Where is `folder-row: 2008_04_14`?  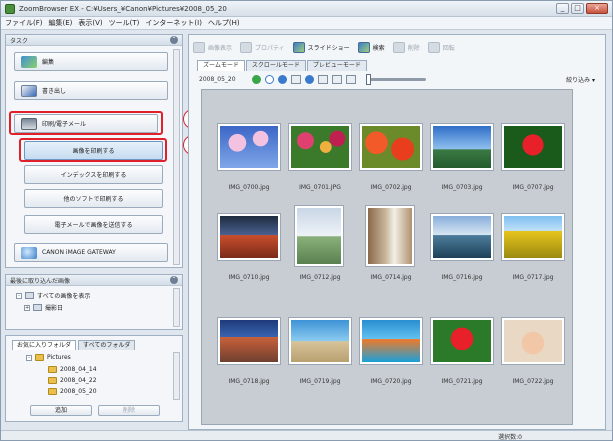 folder-row: 2008_04_14 is located at coordinates (72, 369).